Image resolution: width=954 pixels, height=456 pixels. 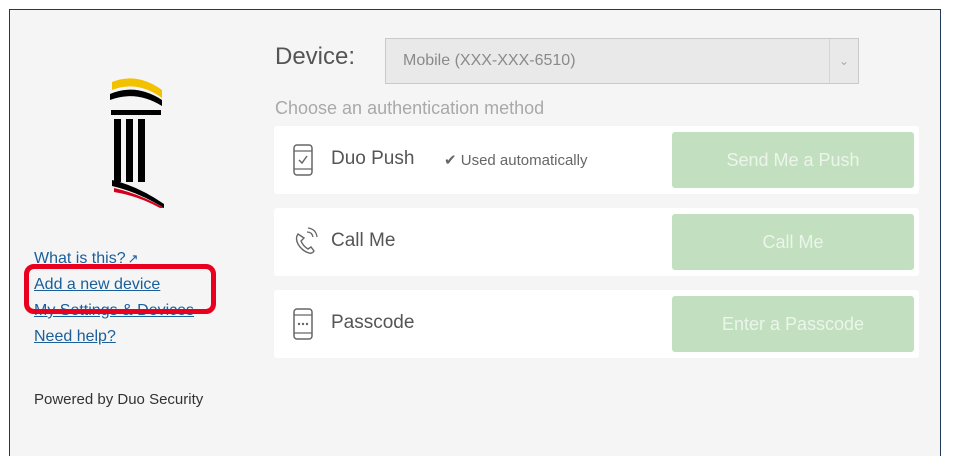 I want to click on powered-by-text: Powered by Duo Security, so click(x=119, y=399).